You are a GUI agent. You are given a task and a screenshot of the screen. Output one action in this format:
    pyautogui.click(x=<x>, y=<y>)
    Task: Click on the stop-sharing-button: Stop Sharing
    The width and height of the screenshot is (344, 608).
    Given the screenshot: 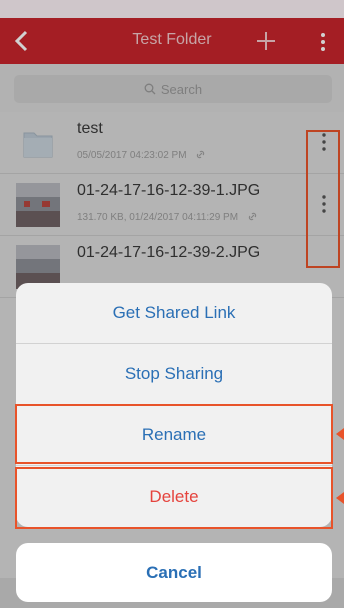 What is the action you would take?
    pyautogui.click(x=174, y=374)
    